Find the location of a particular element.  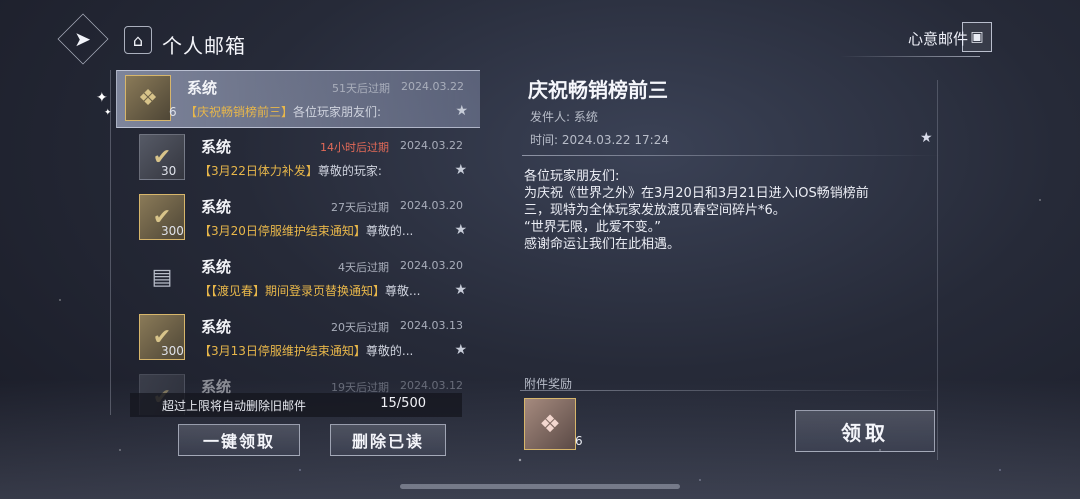

item-quantity: 30 is located at coordinates (169, 171).